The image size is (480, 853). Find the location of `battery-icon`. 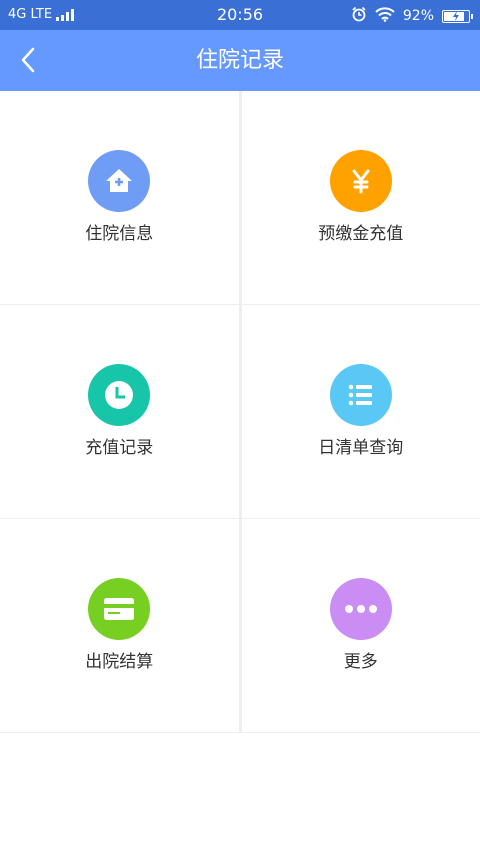

battery-icon is located at coordinates (457, 16).